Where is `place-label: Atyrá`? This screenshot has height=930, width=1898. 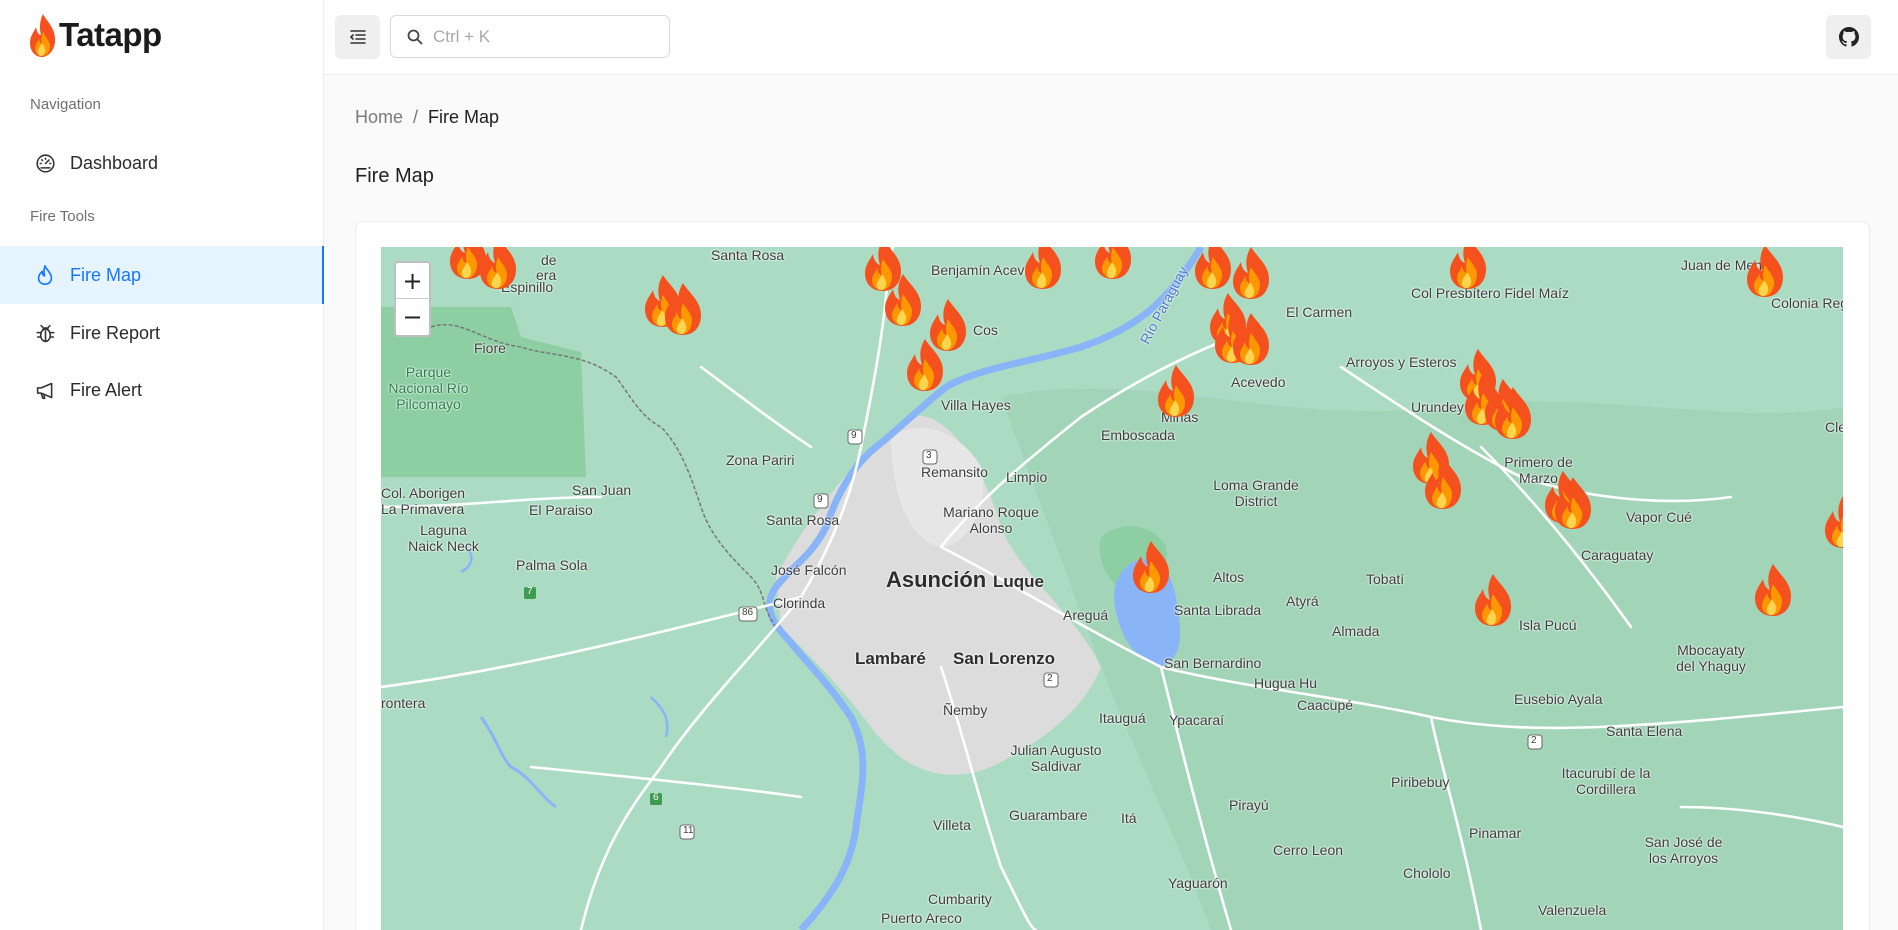
place-label: Atyrá is located at coordinates (1302, 601).